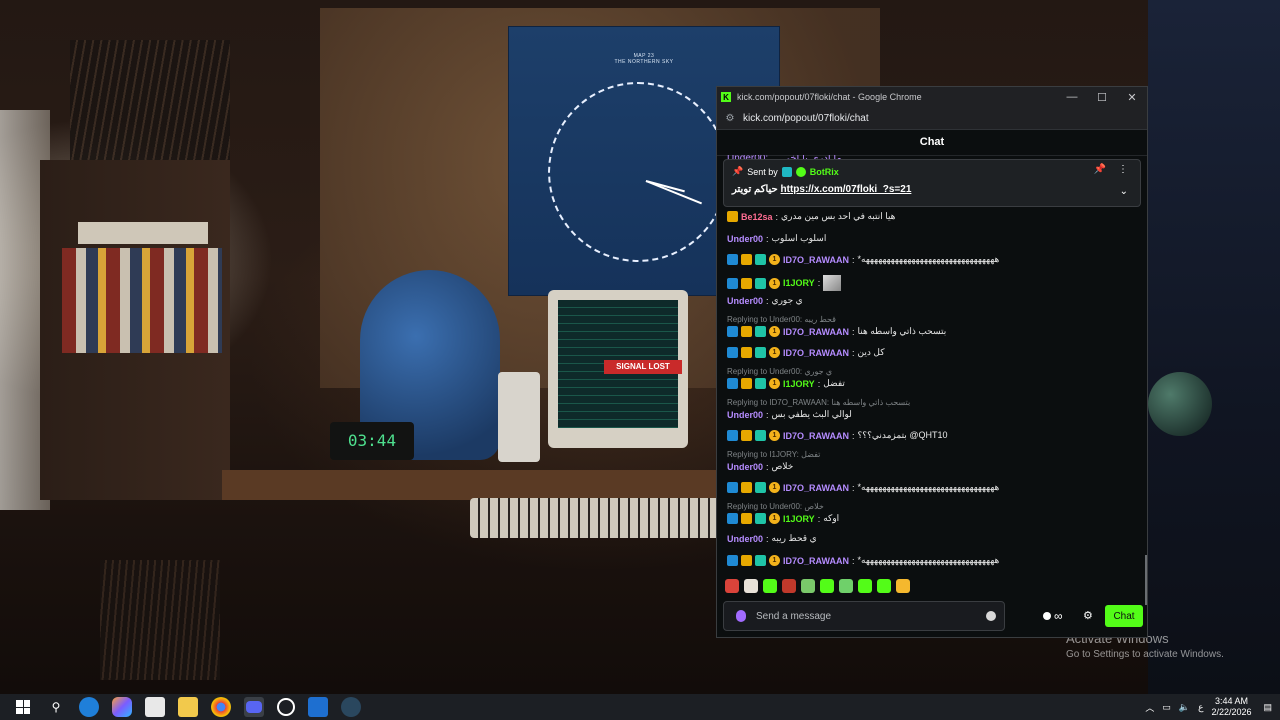 The width and height of the screenshot is (1280, 720). What do you see at coordinates (765, 300) in the screenshot?
I see `chat-message: Under00: ي جوري` at bounding box center [765, 300].